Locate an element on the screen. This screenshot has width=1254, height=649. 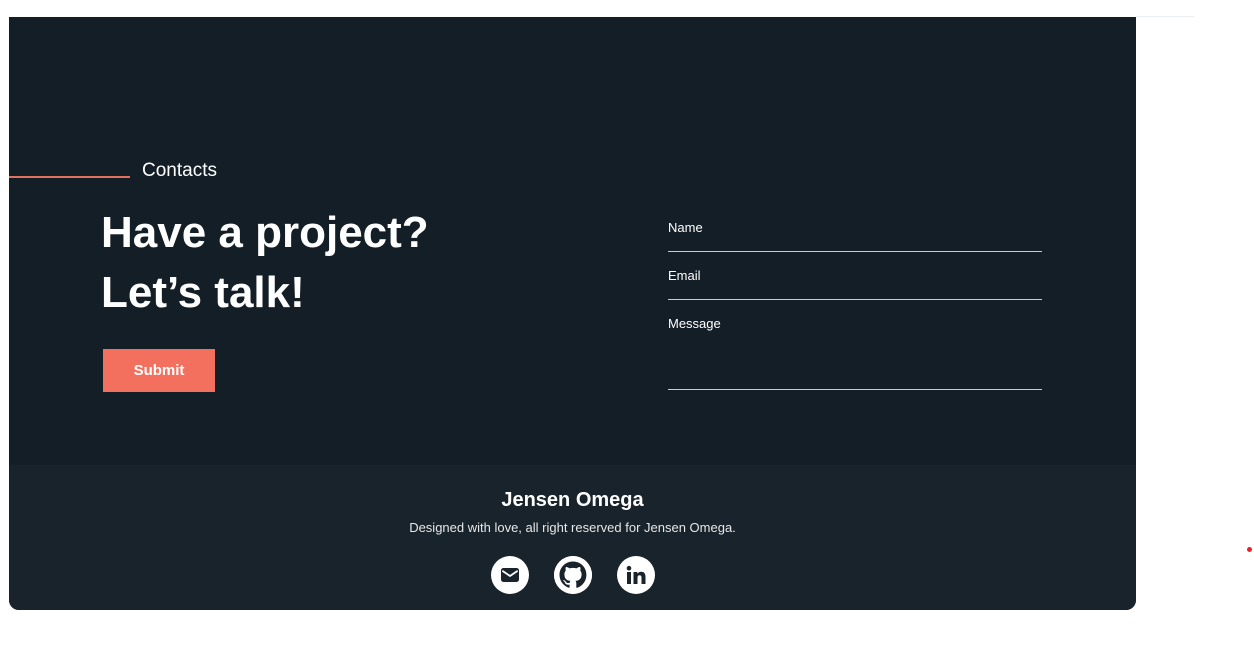
headline: Have a project? Let’s talk! is located at coordinates (265, 263).